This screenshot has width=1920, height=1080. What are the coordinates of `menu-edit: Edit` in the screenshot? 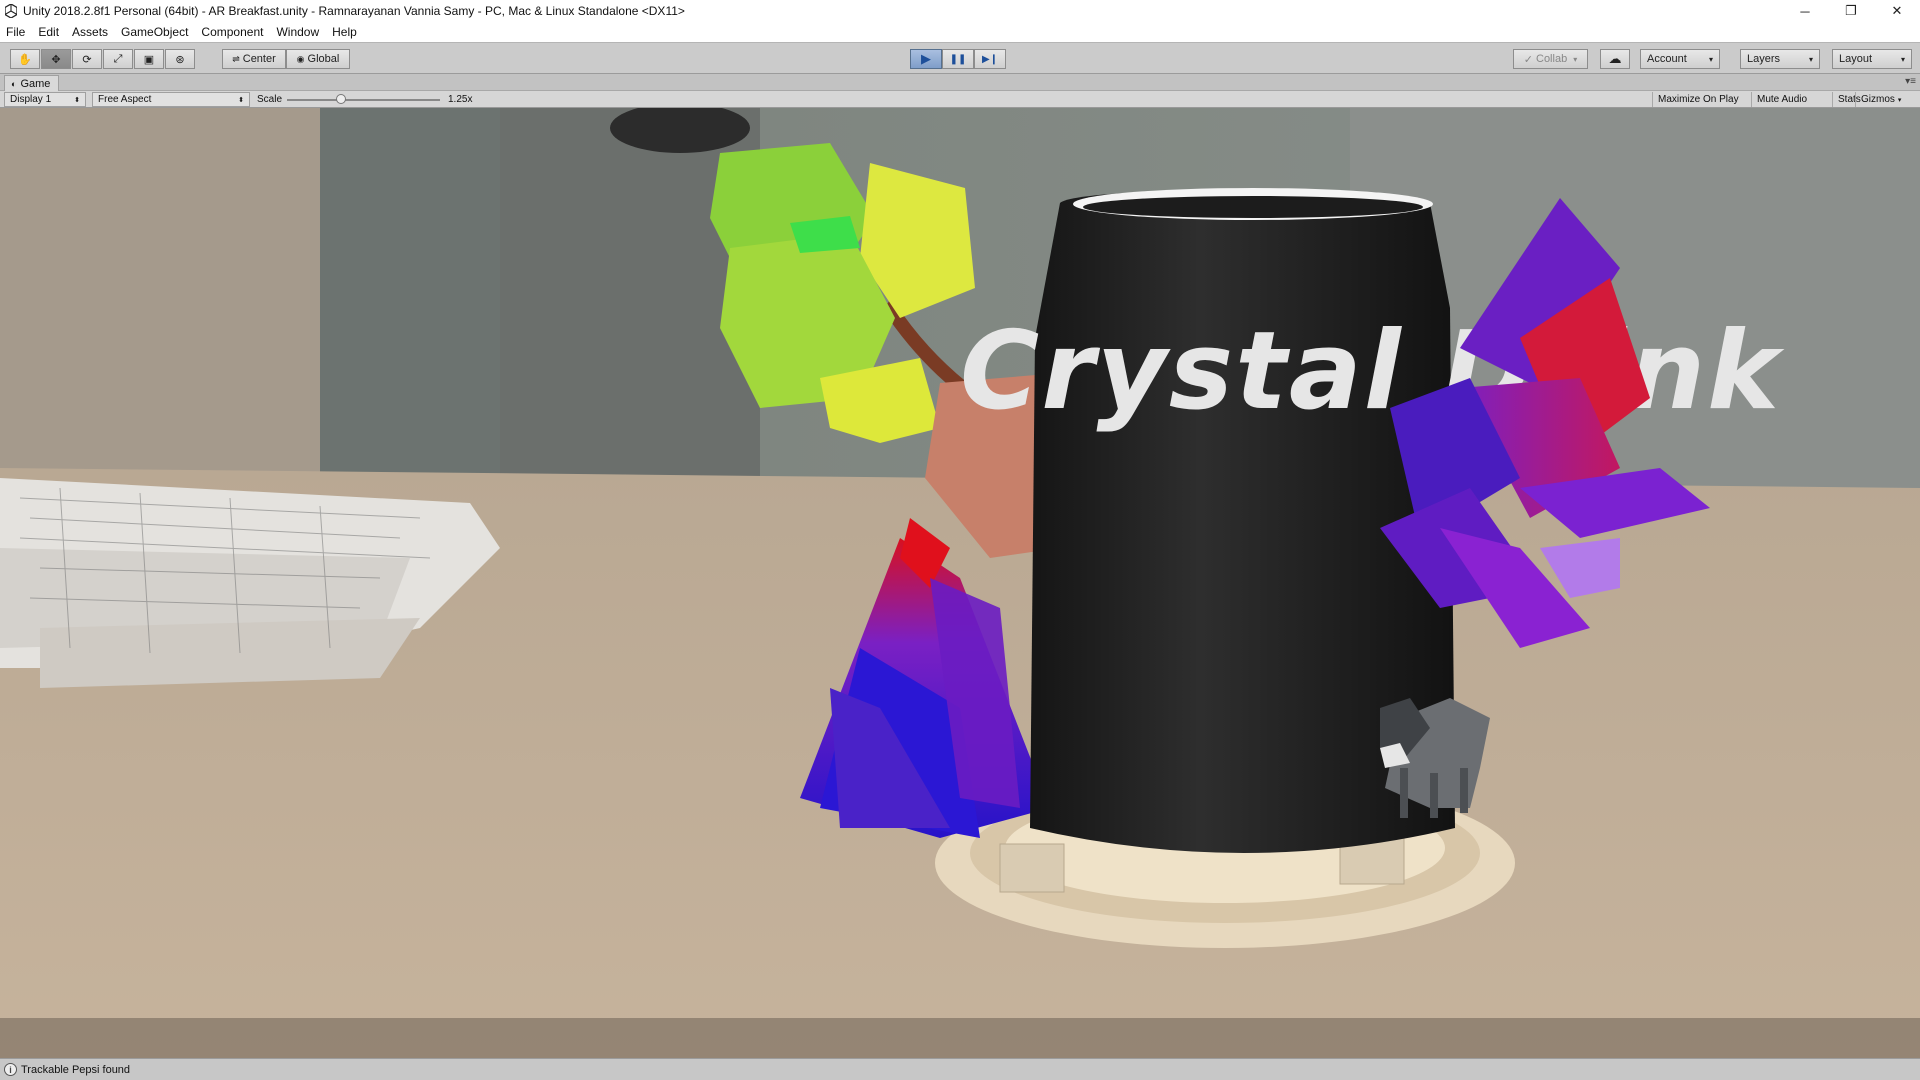 It's located at (48, 32).